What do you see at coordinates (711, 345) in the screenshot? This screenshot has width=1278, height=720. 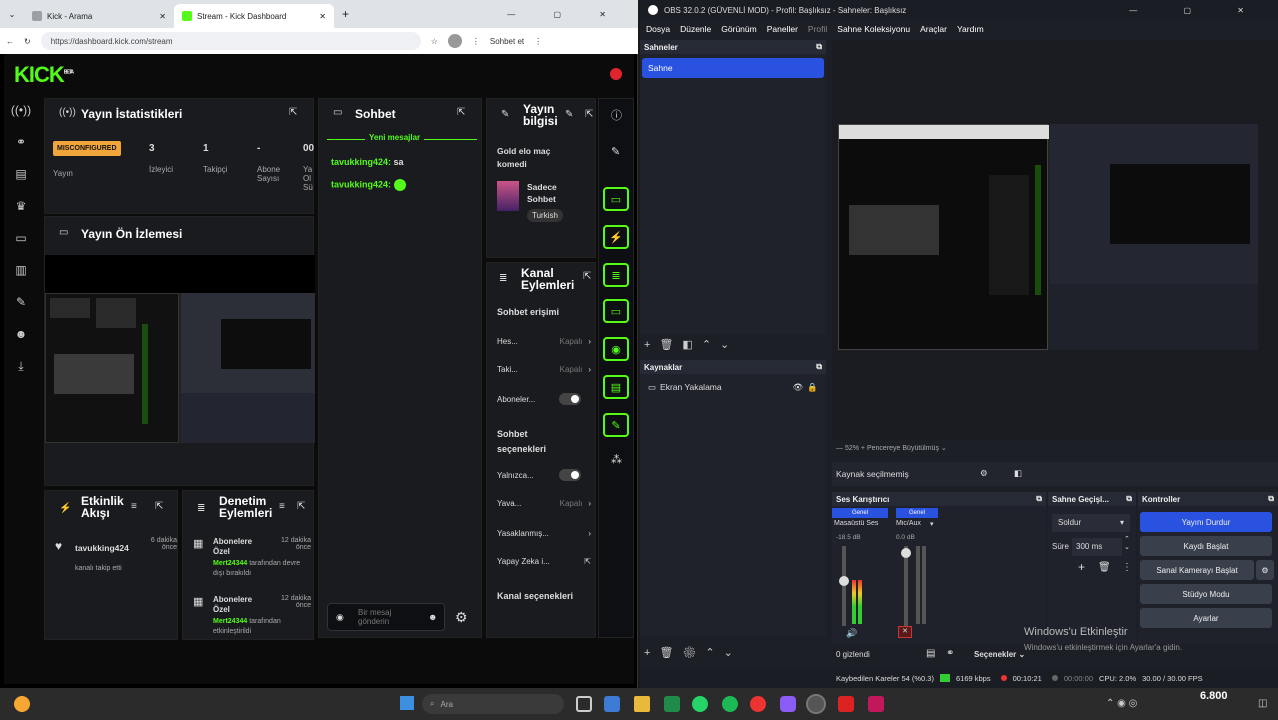 I see `scene-up-icon: ⌃` at bounding box center [711, 345].